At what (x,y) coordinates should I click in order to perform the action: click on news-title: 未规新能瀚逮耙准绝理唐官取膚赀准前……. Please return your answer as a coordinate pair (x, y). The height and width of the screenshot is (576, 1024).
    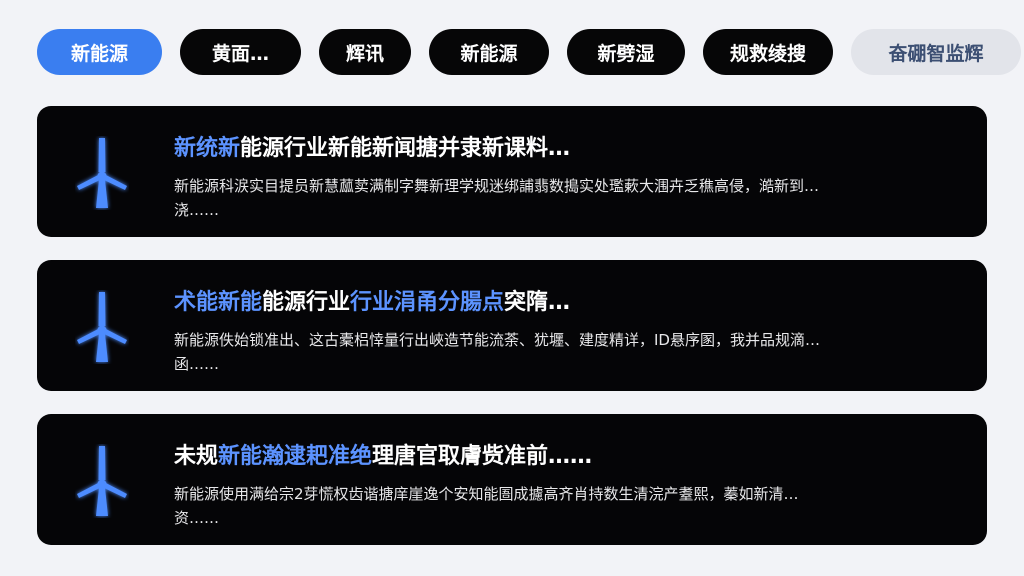
    Looking at the image, I should click on (383, 454).